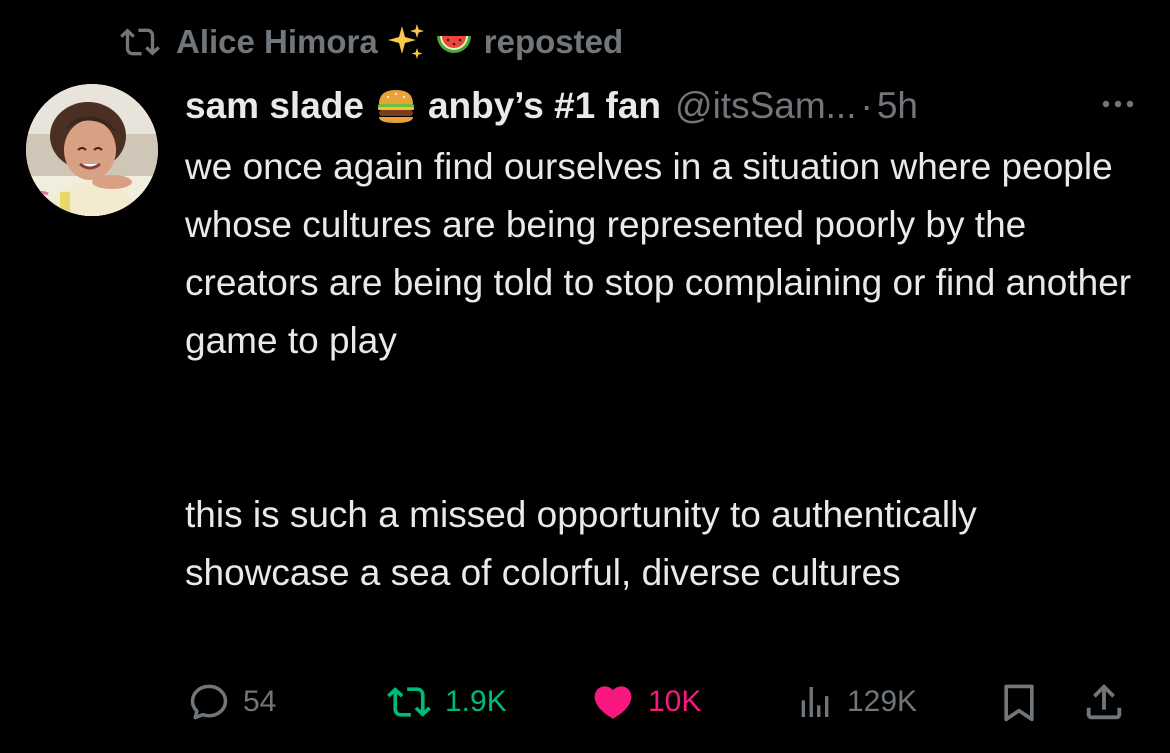 The image size is (1170, 753). Describe the element at coordinates (476, 701) in the screenshot. I see `repost-count: 1.9K` at that location.